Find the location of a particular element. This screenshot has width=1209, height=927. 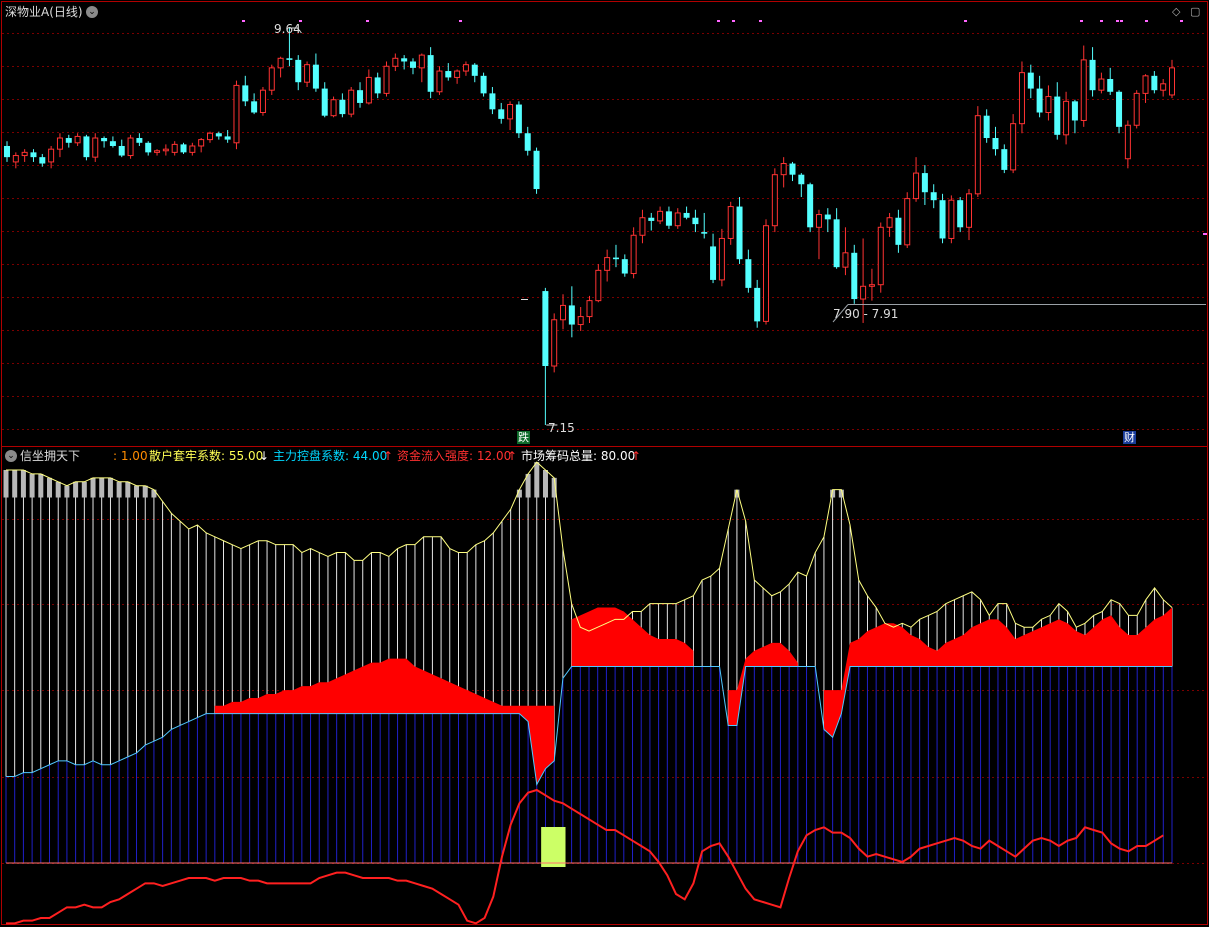

price-low-label: 7.15 is located at coordinates (561, 428).